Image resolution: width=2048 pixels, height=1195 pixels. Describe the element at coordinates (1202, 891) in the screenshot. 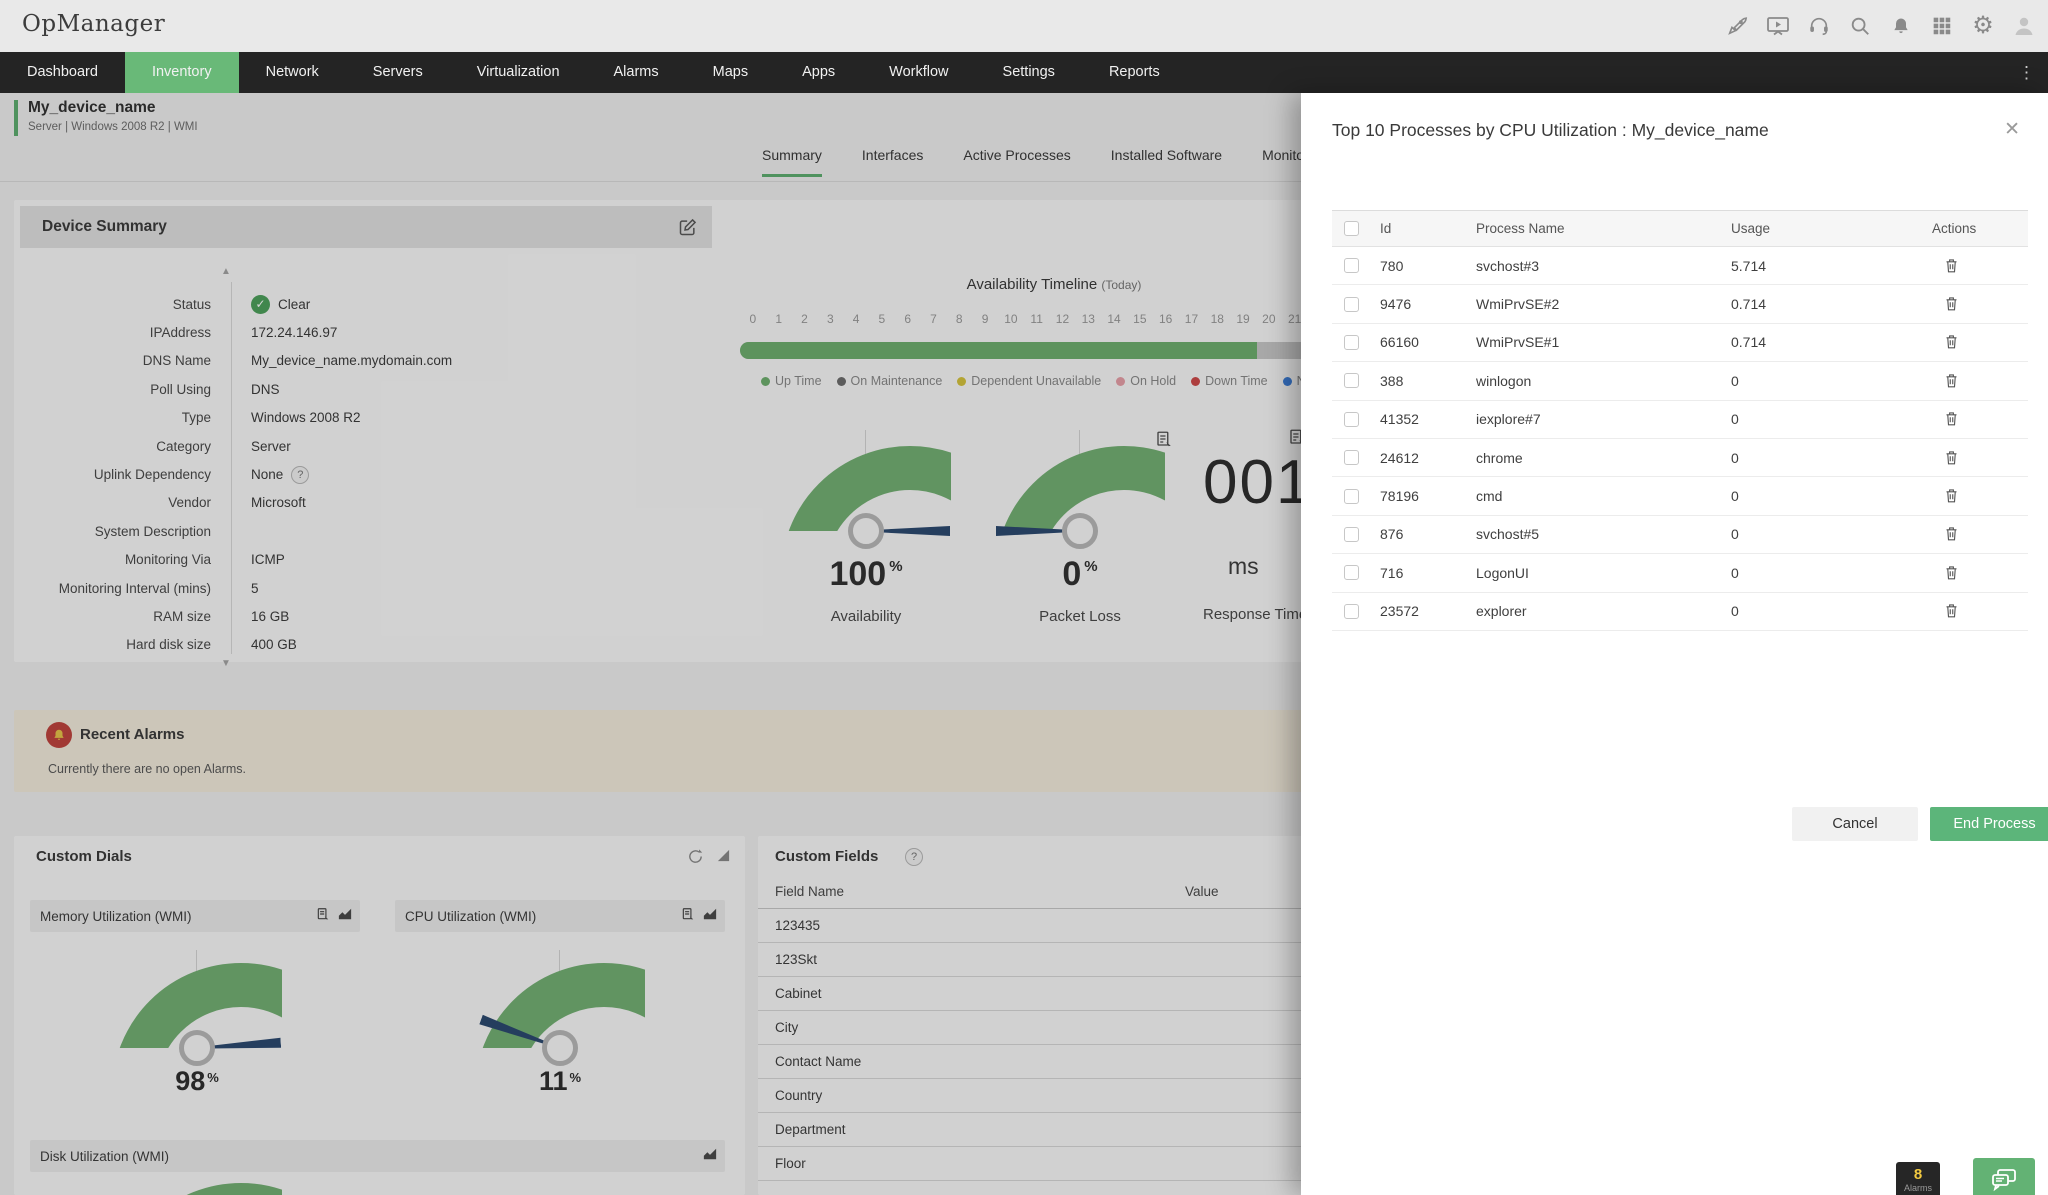

I see `value-column: Value` at that location.